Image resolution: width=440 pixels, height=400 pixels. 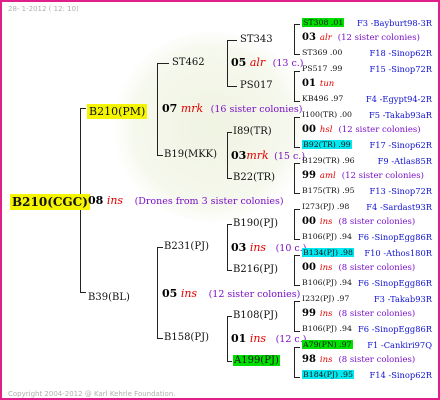 I want to click on ancestor-id: I100(TR) .00, so click(x=327, y=115).